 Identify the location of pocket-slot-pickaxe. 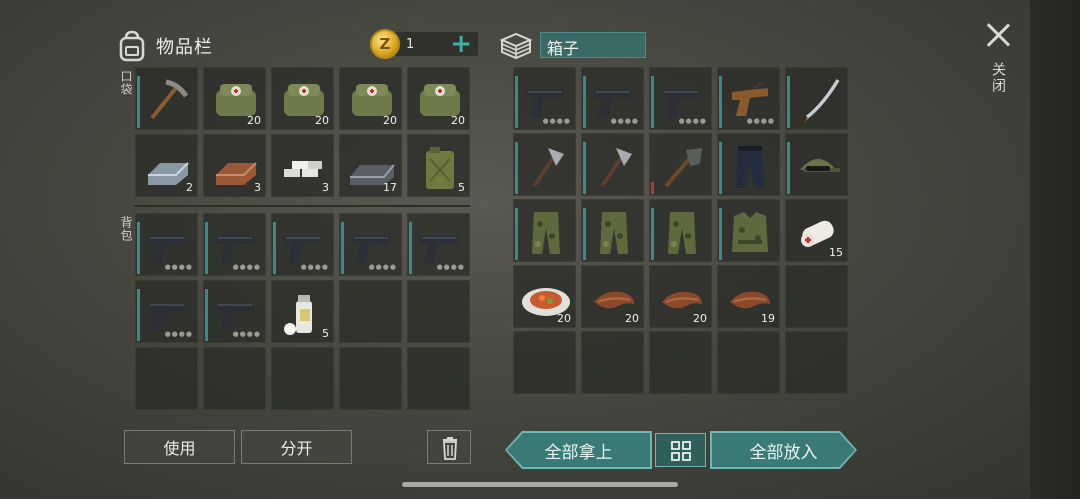
(166, 98).